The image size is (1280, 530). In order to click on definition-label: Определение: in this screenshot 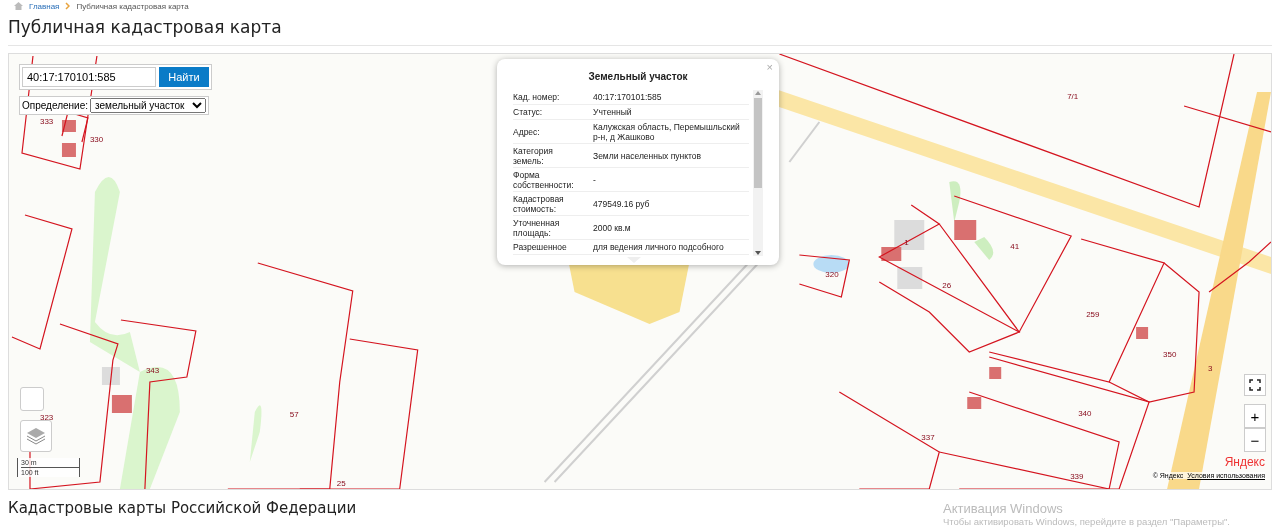, I will do `click(55, 105)`.